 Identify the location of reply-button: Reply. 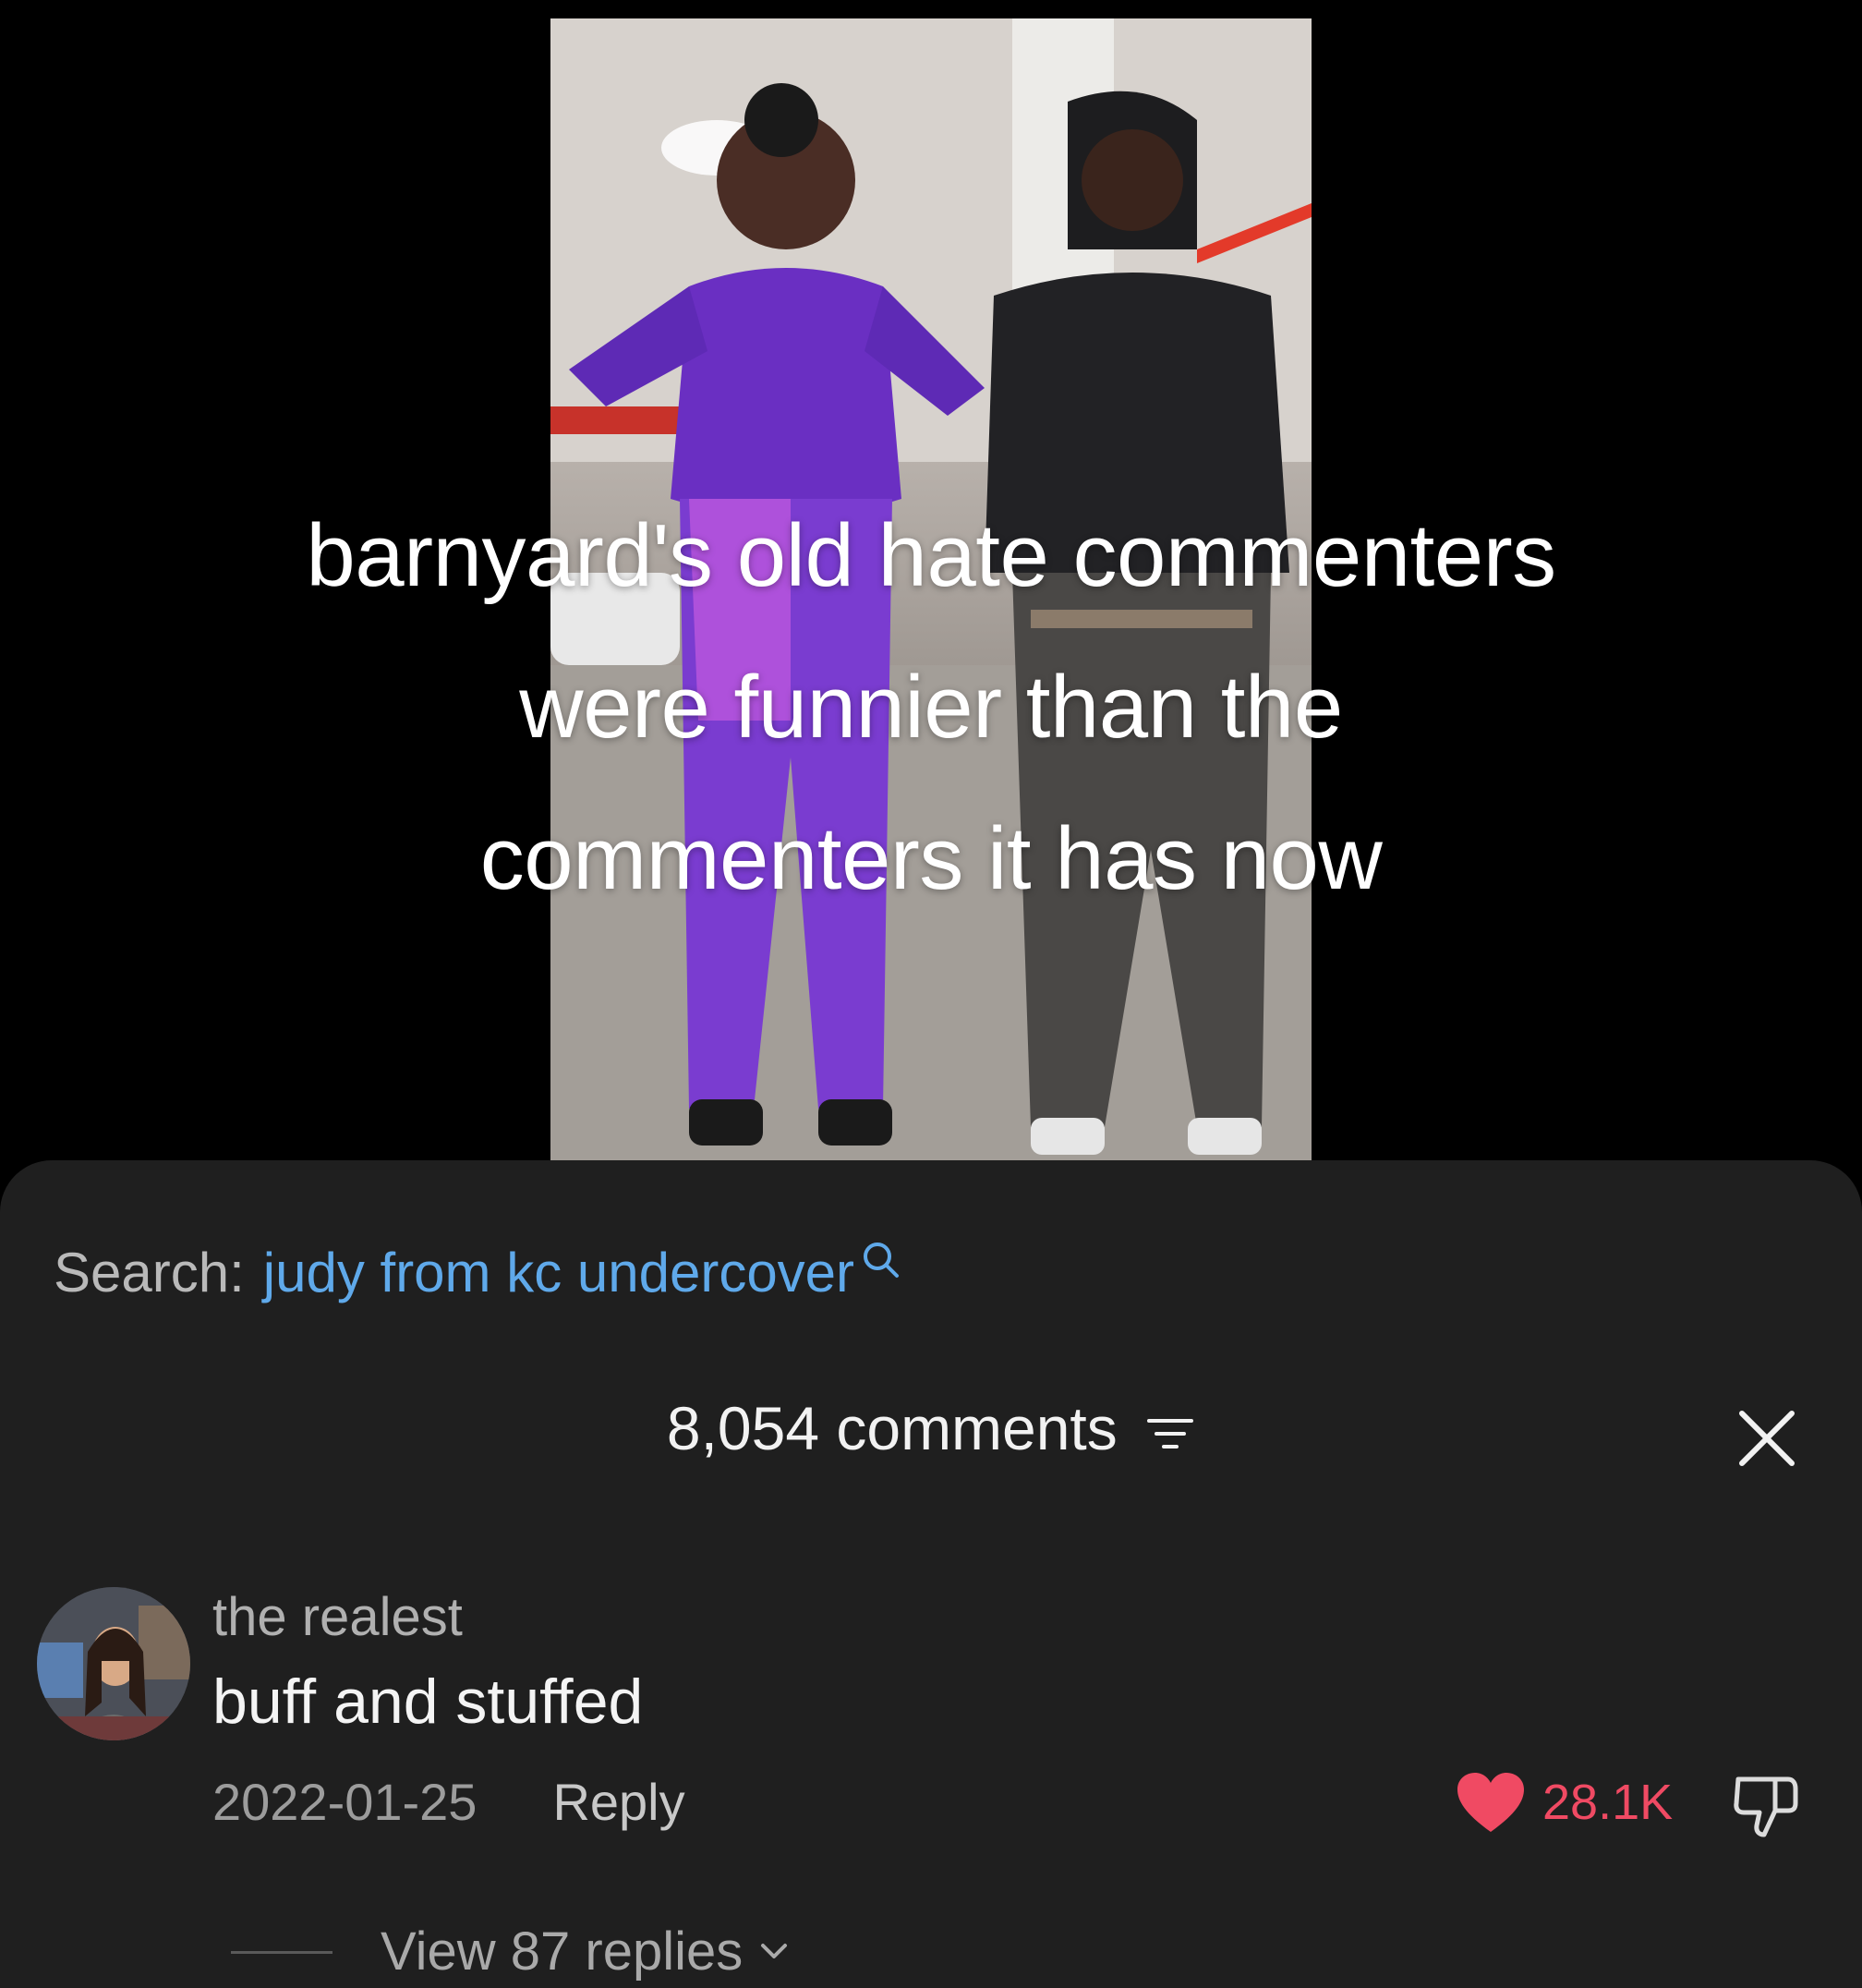
(618, 1802).